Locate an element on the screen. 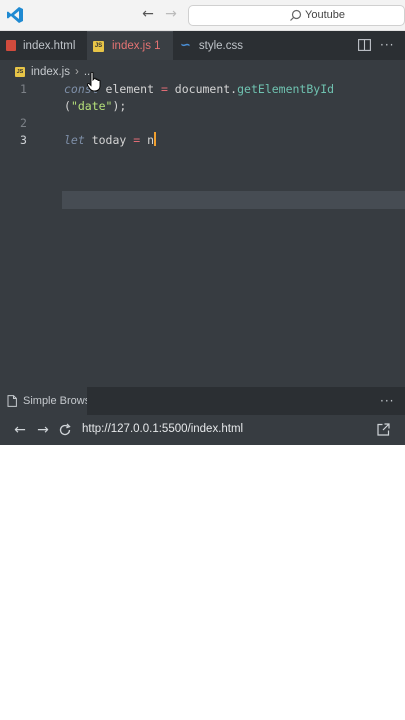 This screenshot has height=720, width=405. tab-label: style.css is located at coordinates (220, 45).